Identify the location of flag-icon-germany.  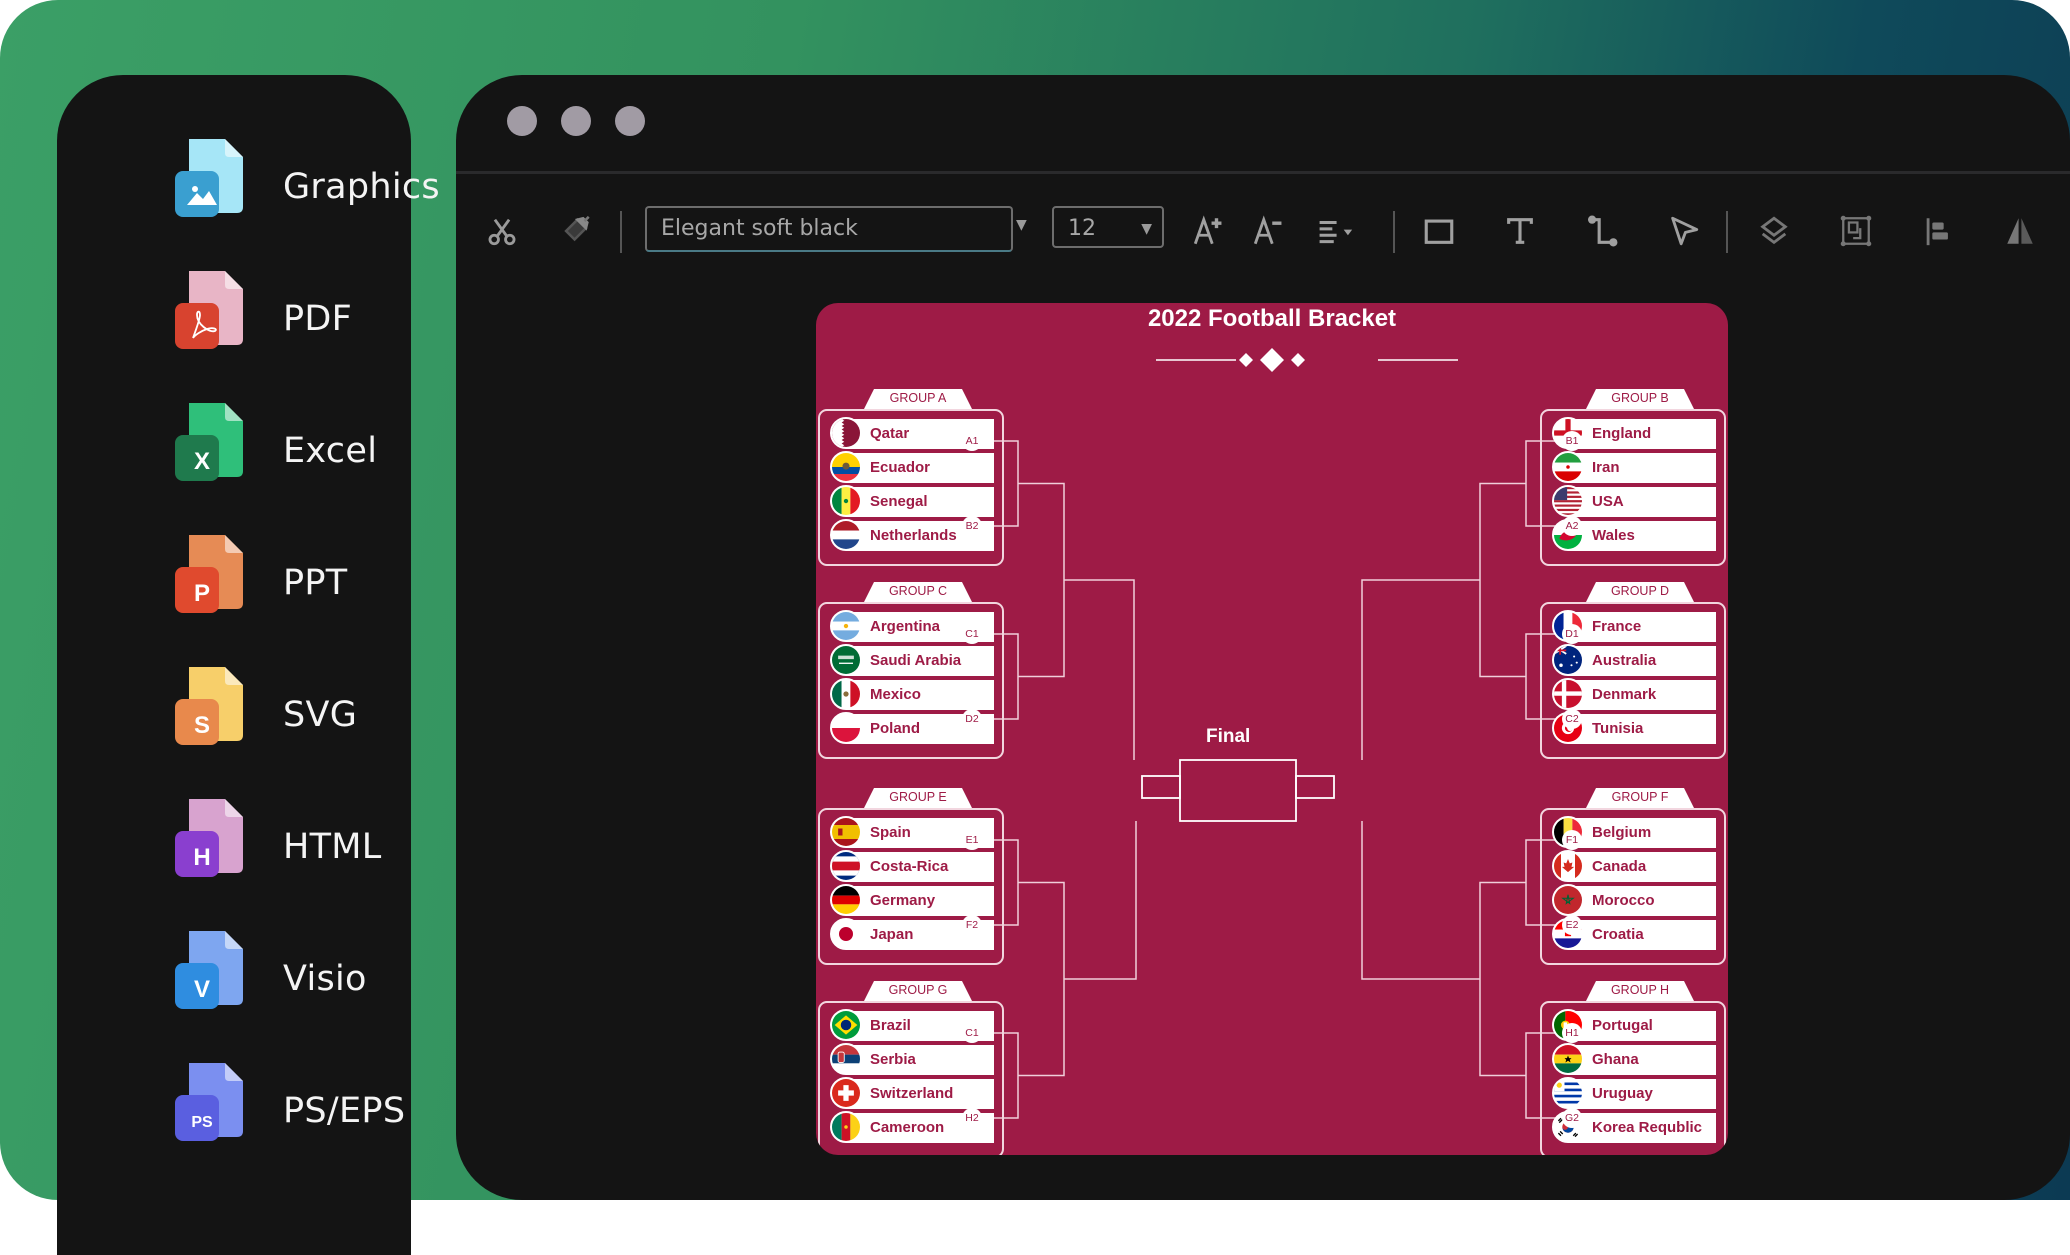
(846, 900).